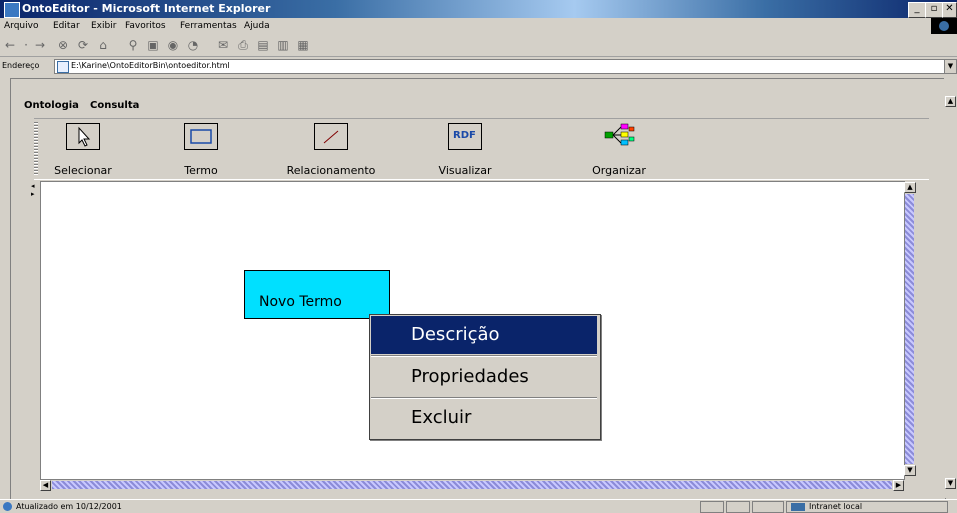 The image size is (957, 513). What do you see at coordinates (21, 26) in the screenshot?
I see `menu-arquivo: Arquivo` at bounding box center [21, 26].